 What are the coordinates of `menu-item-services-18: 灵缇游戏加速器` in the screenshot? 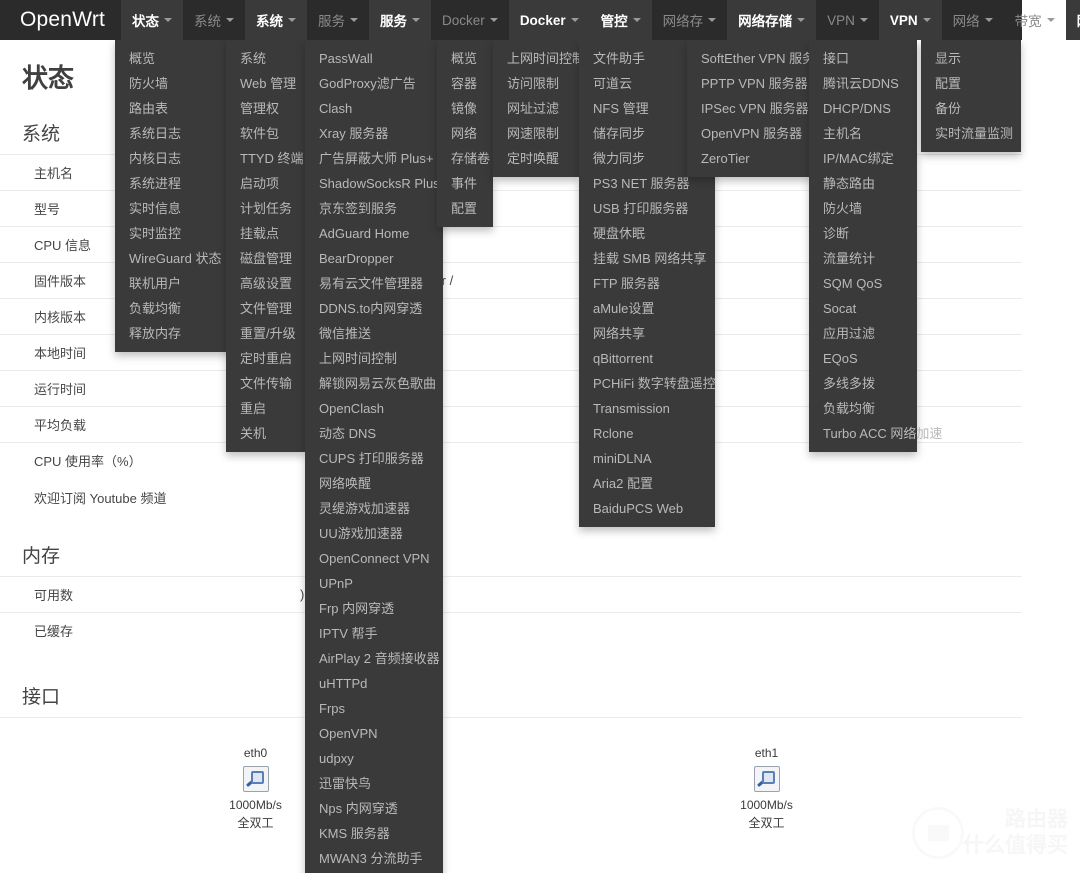 It's located at (374, 508).